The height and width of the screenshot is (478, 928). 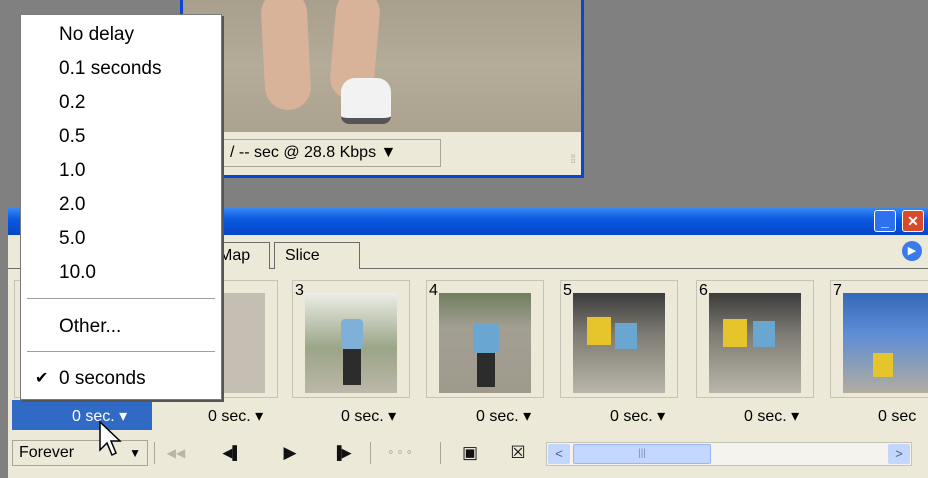 I want to click on frame-6: 6, so click(x=755, y=339).